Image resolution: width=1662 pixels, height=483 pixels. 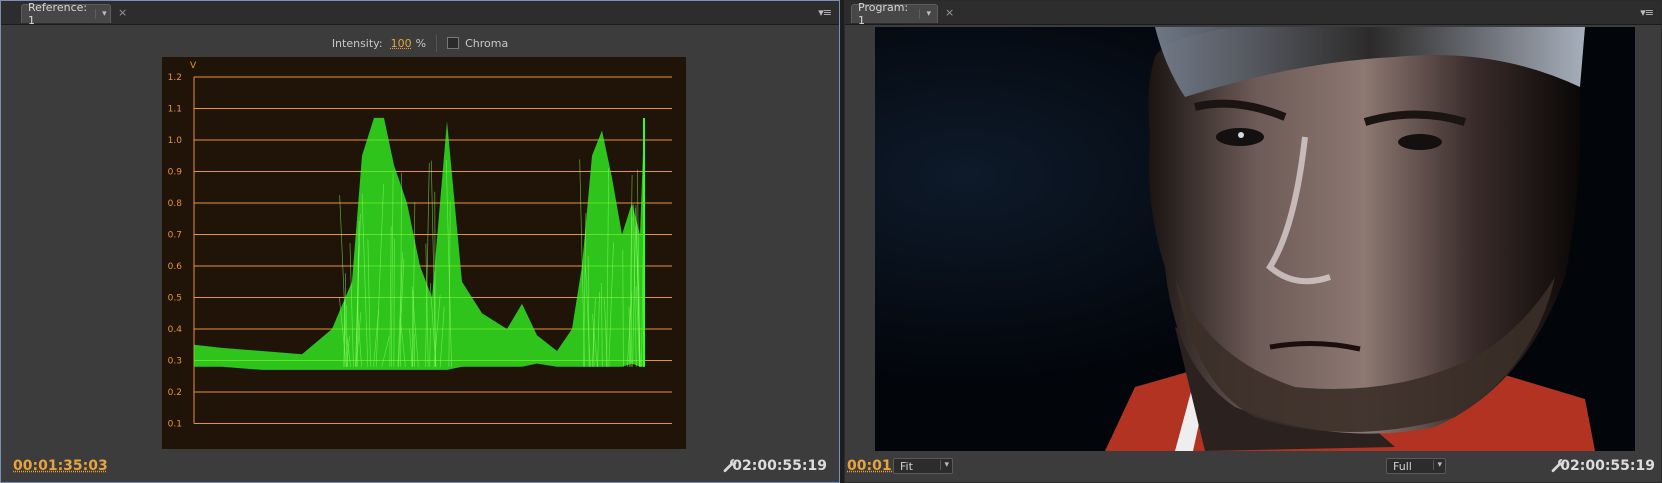 I want to click on scope-tick-label: 0.4, so click(x=175, y=330).